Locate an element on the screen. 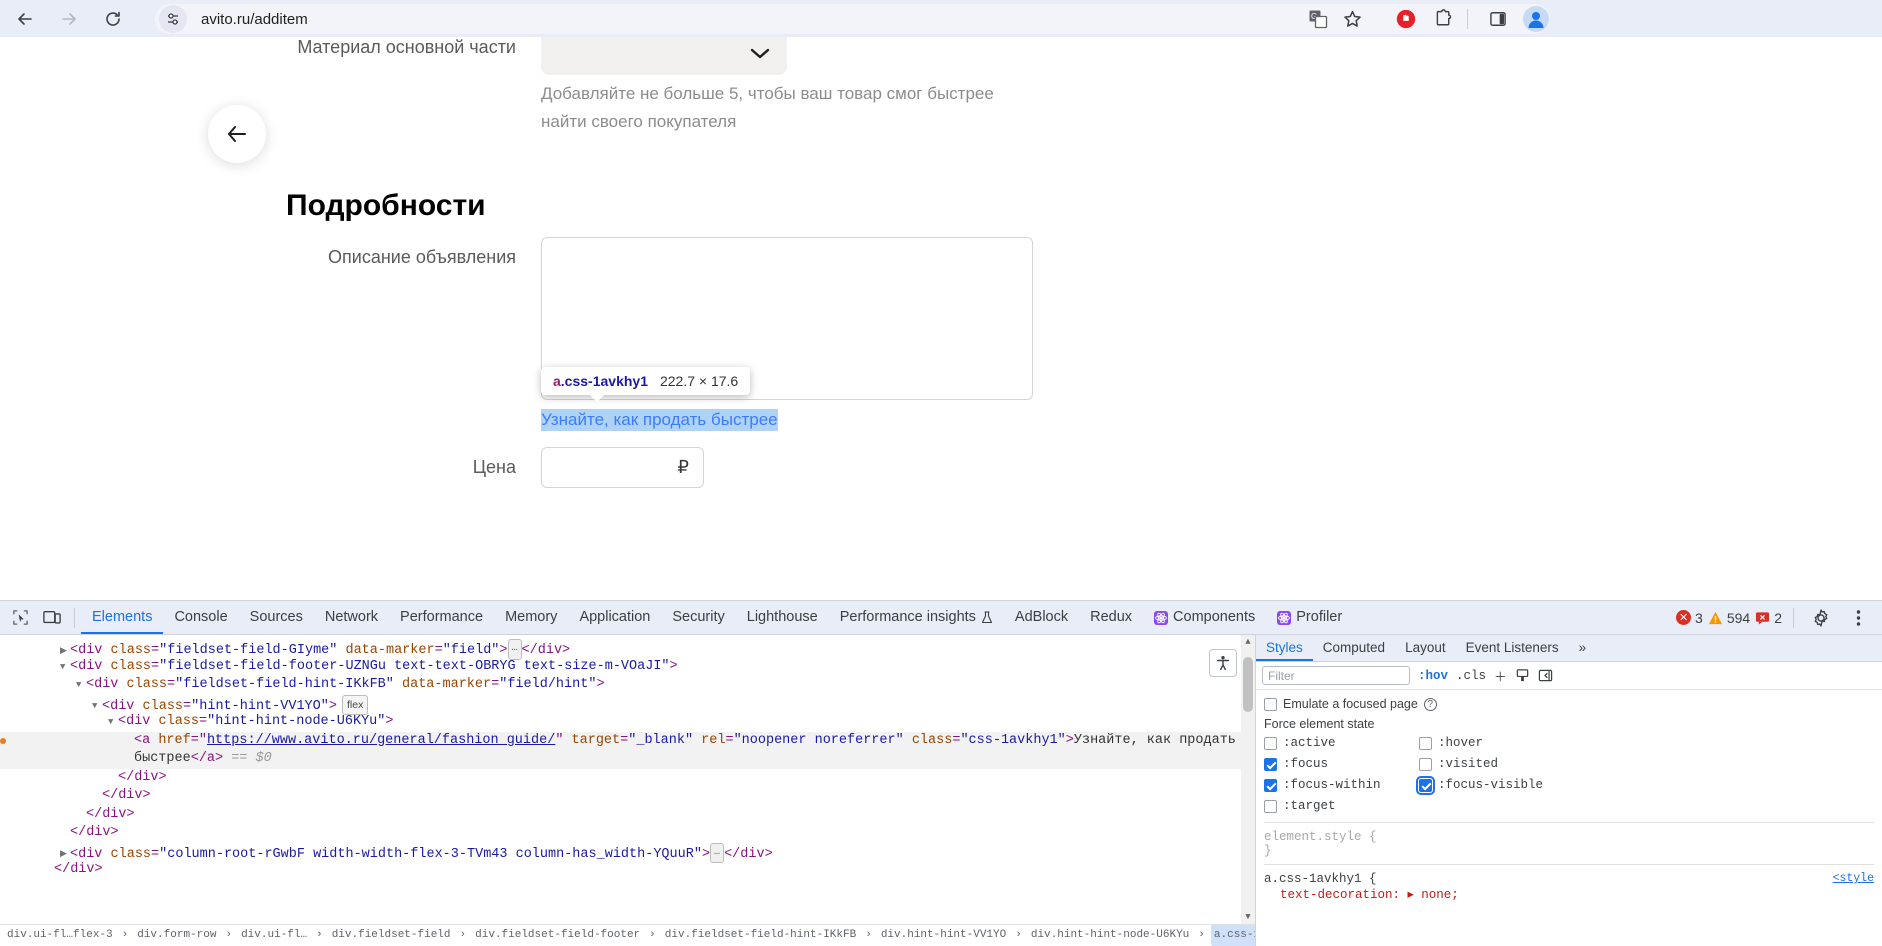 This screenshot has width=1882, height=946. adblock-button is located at coordinates (1406, 19).